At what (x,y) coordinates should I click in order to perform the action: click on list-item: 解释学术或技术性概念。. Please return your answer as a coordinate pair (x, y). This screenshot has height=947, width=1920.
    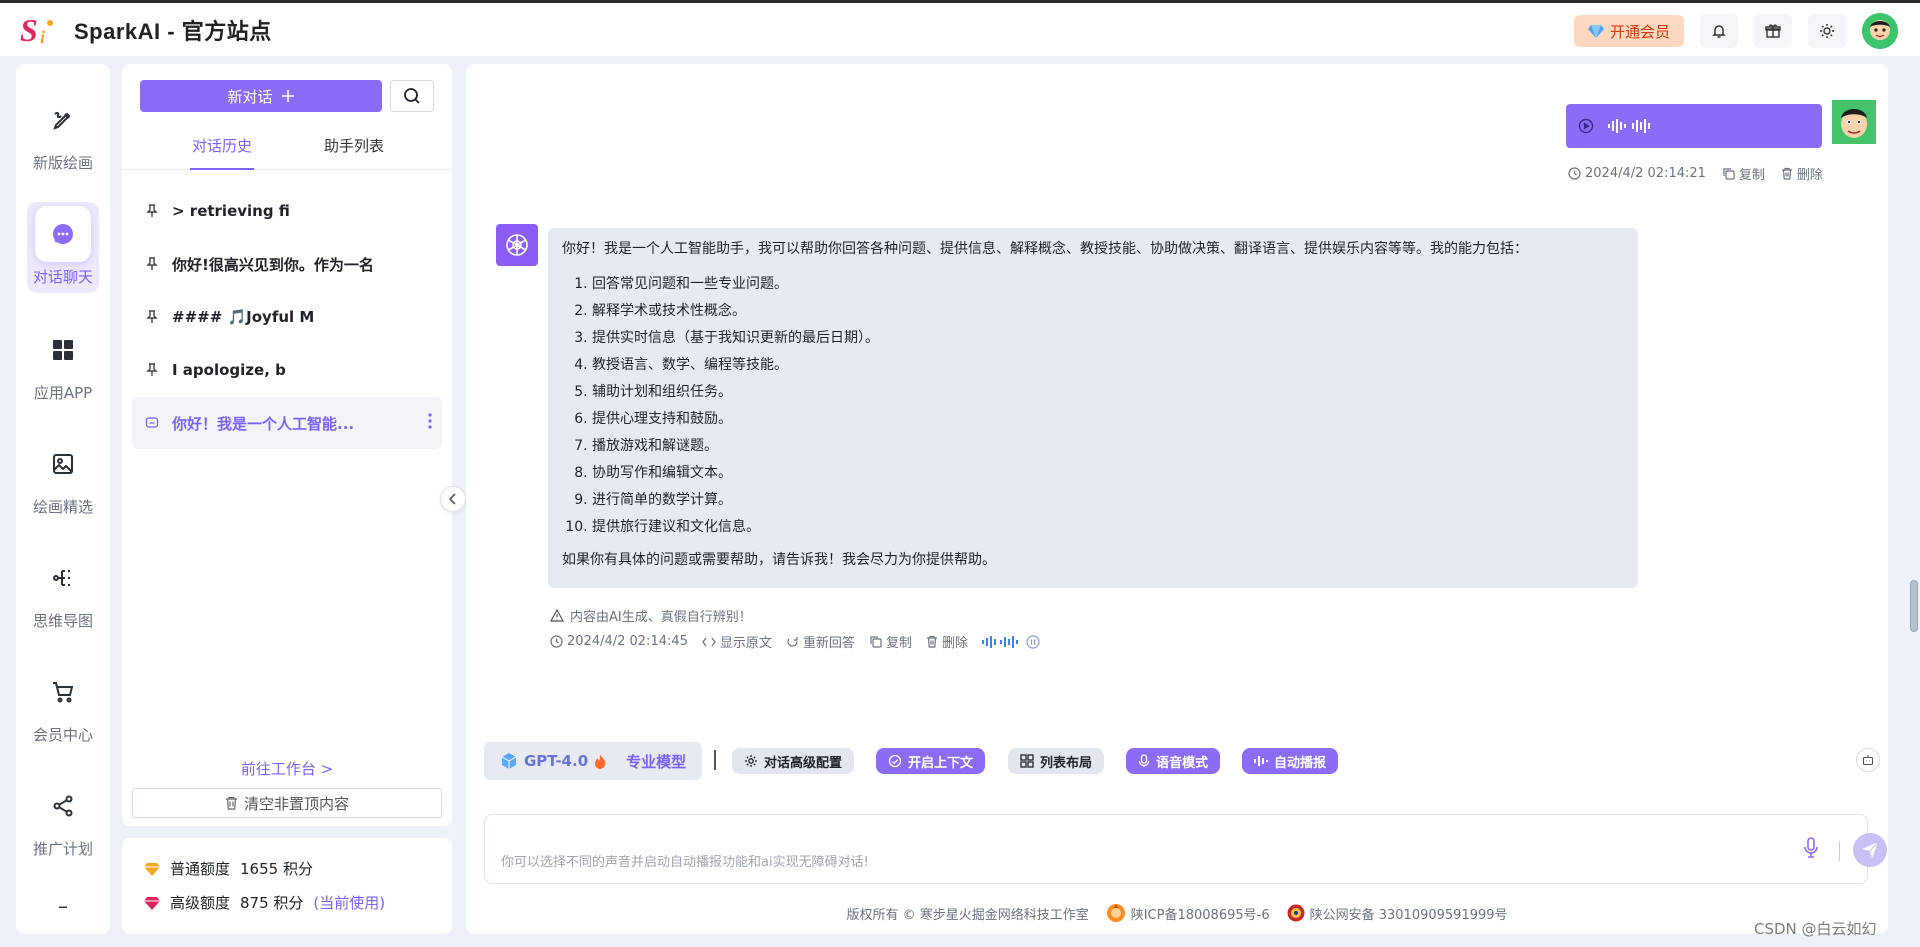
    Looking at the image, I should click on (1108, 311).